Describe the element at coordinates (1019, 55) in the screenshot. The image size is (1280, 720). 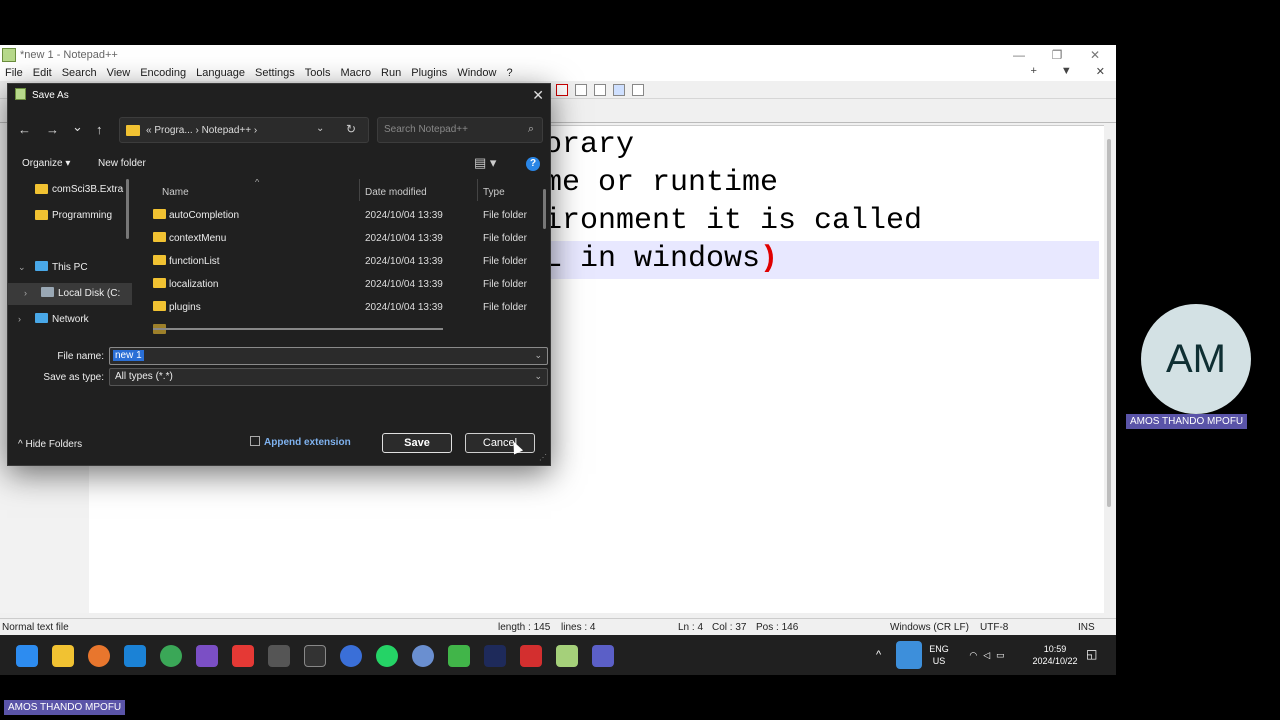
I see `minimize-button: —` at that location.